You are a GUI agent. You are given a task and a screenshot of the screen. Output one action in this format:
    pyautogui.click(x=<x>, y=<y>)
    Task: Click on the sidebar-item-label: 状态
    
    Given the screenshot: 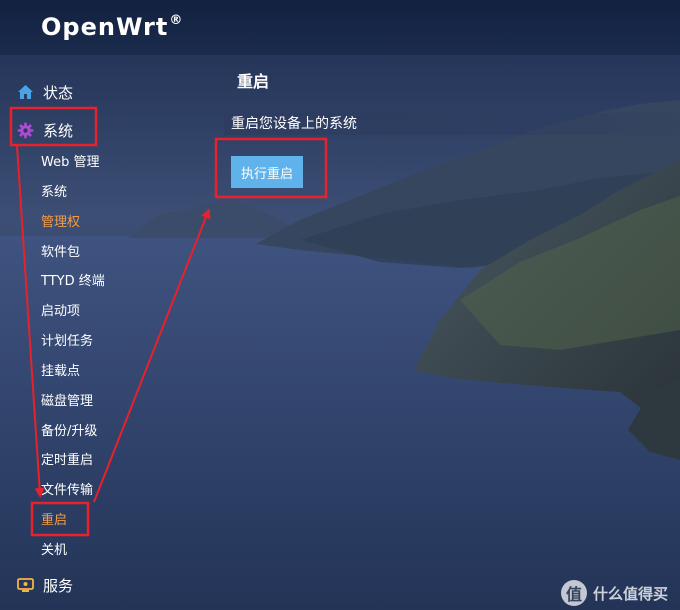 What is the action you would take?
    pyautogui.click(x=58, y=92)
    